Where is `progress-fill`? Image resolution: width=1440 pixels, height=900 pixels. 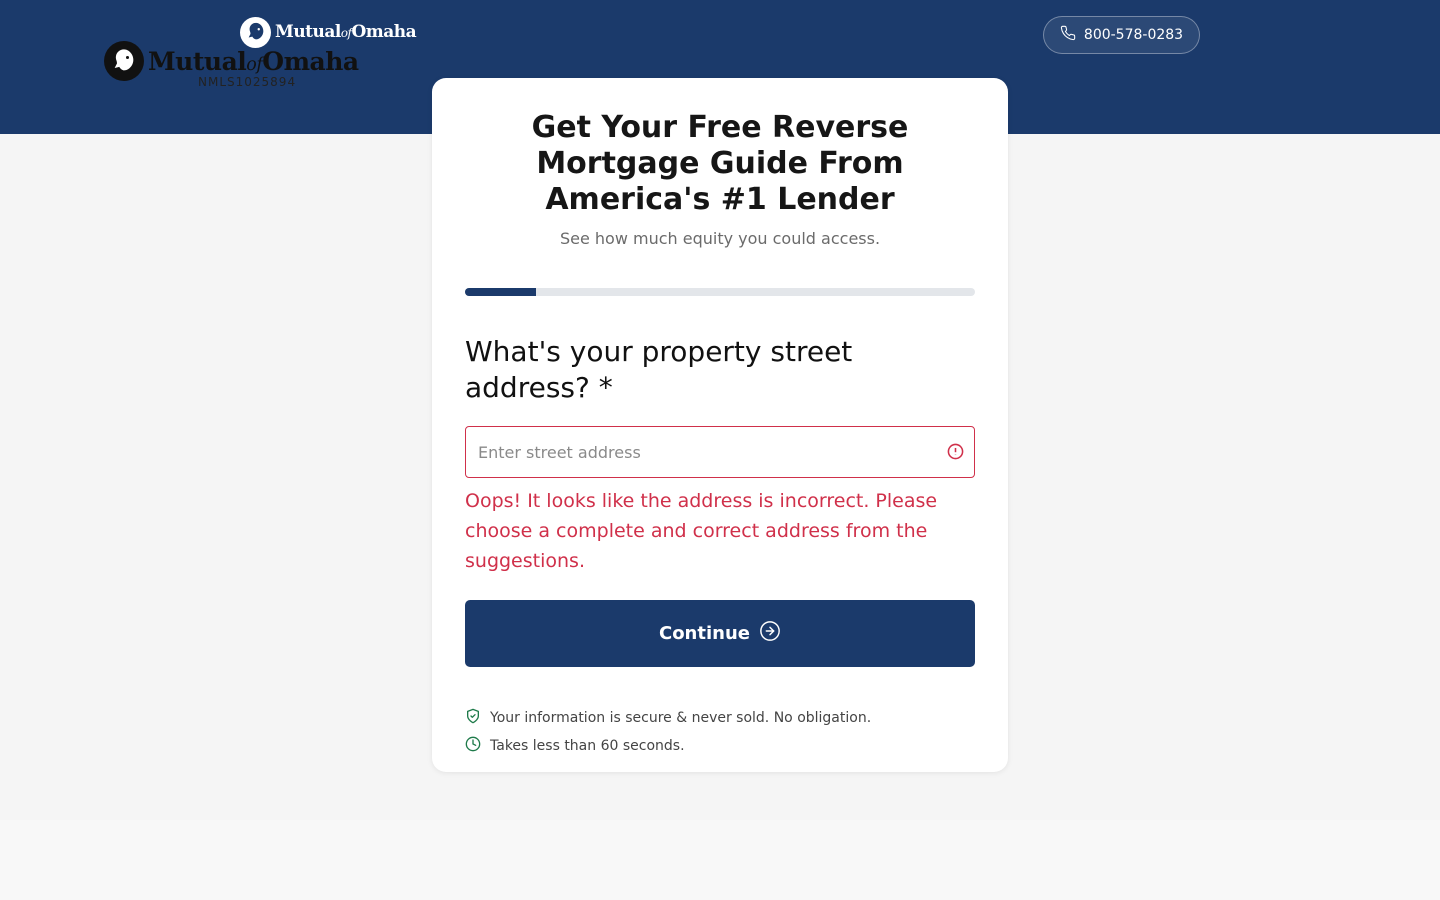 progress-fill is located at coordinates (501, 292).